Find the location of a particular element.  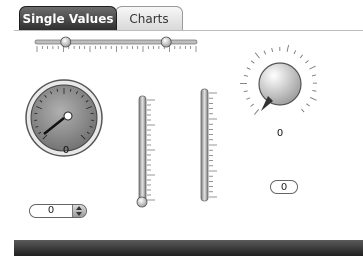

tab-single-values-label: Single Values is located at coordinates (68, 18).